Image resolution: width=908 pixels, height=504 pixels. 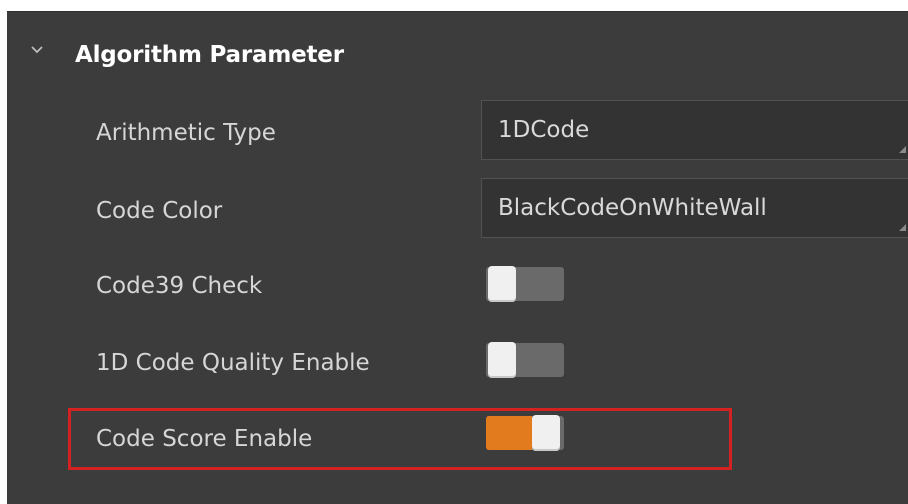 I want to click on code-color-label: Code Color, so click(x=159, y=211).